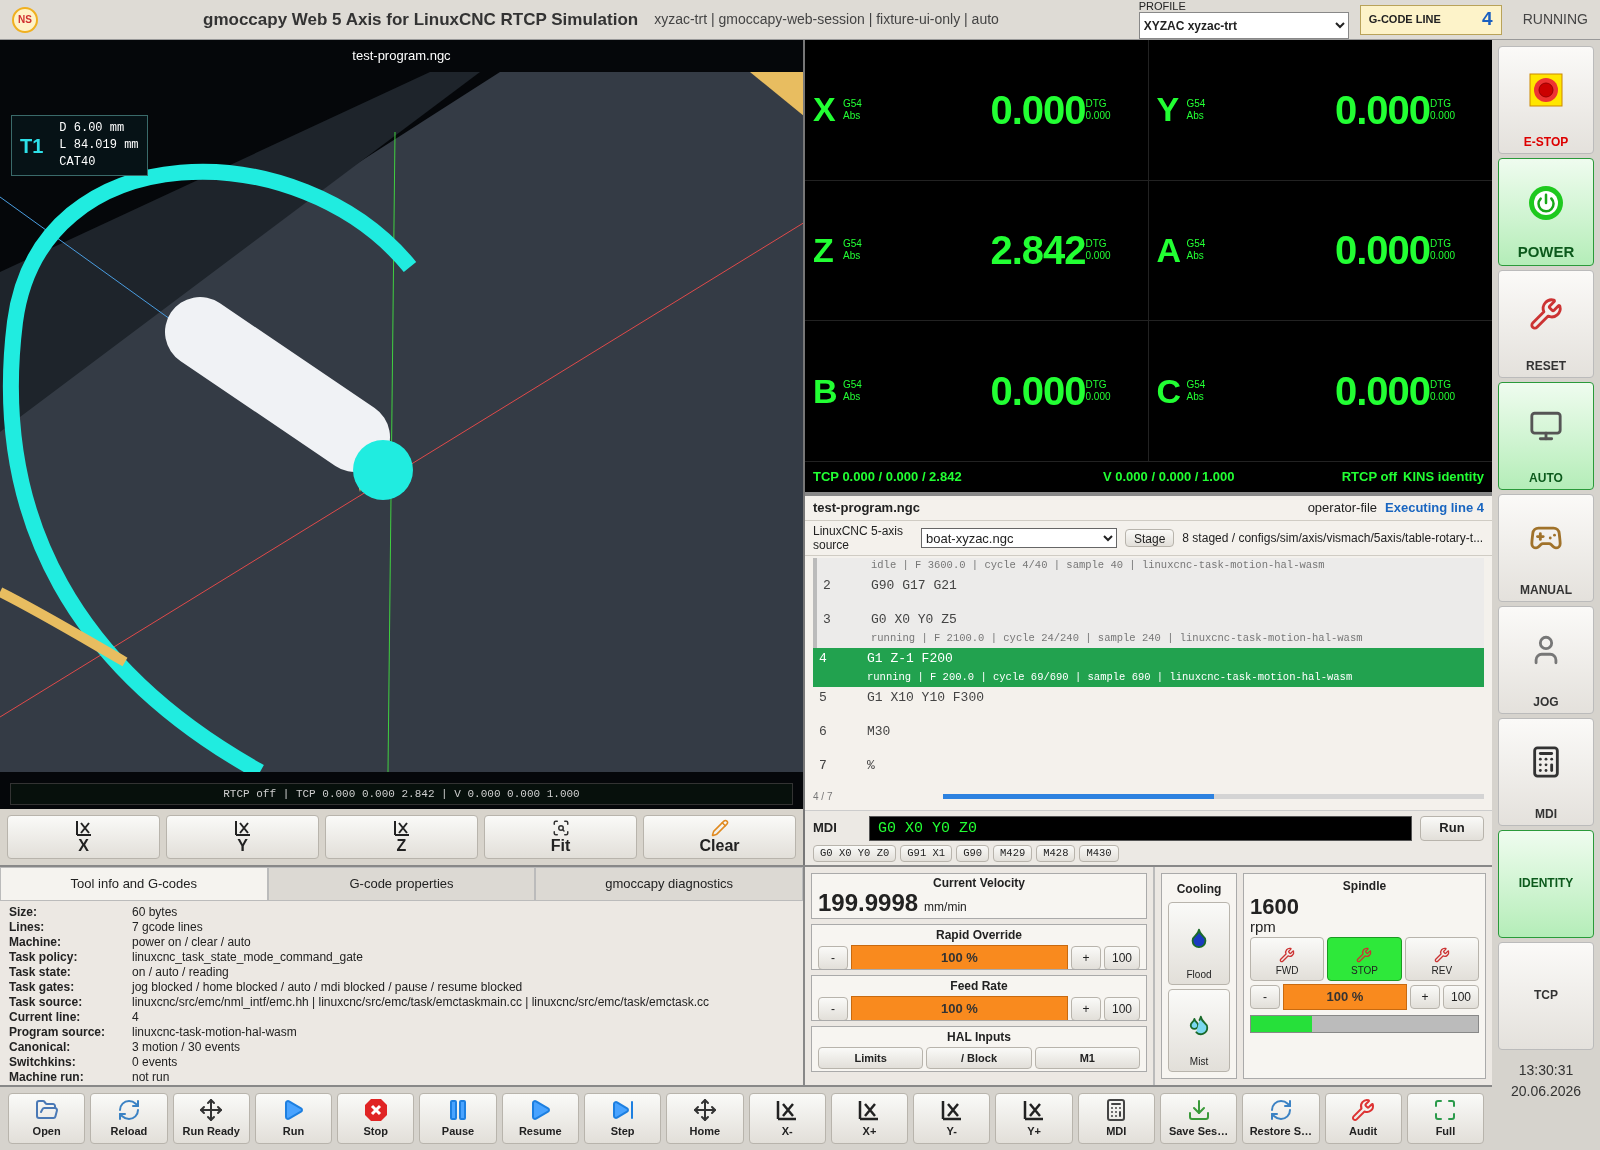  I want to click on run-button: Run, so click(1452, 828).